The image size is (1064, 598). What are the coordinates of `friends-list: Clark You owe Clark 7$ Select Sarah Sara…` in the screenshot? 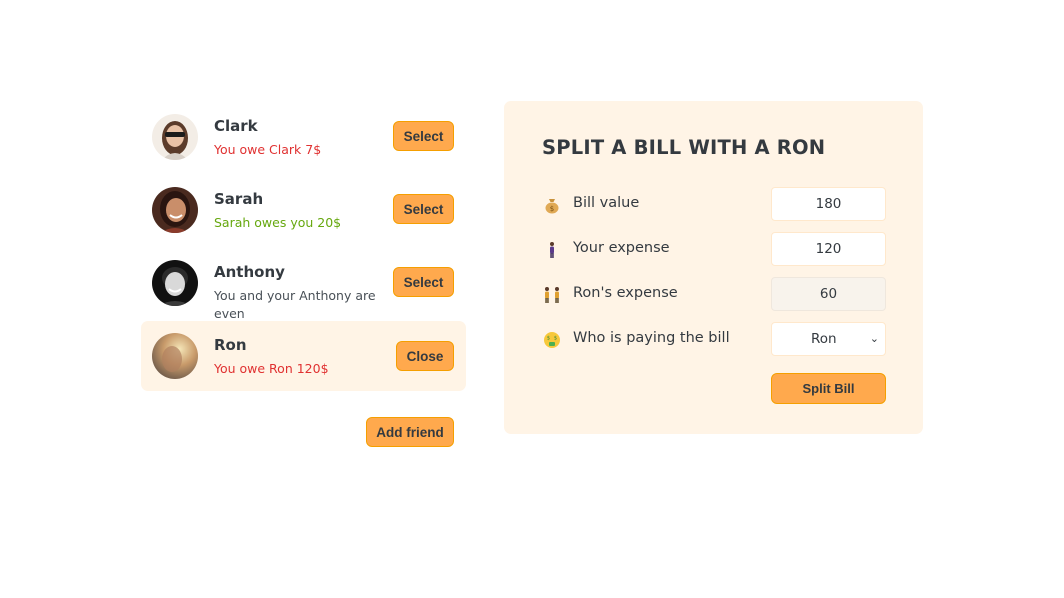 It's located at (303, 248).